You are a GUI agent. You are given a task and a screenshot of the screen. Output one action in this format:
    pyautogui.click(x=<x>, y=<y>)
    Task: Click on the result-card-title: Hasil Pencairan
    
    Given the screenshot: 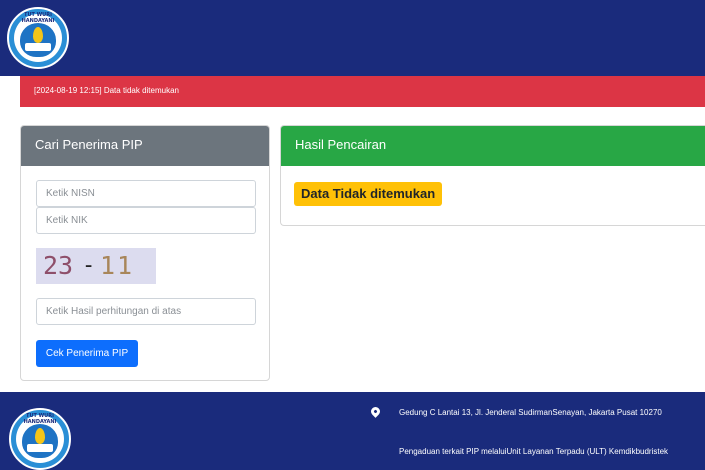 What is the action you would take?
    pyautogui.click(x=493, y=146)
    